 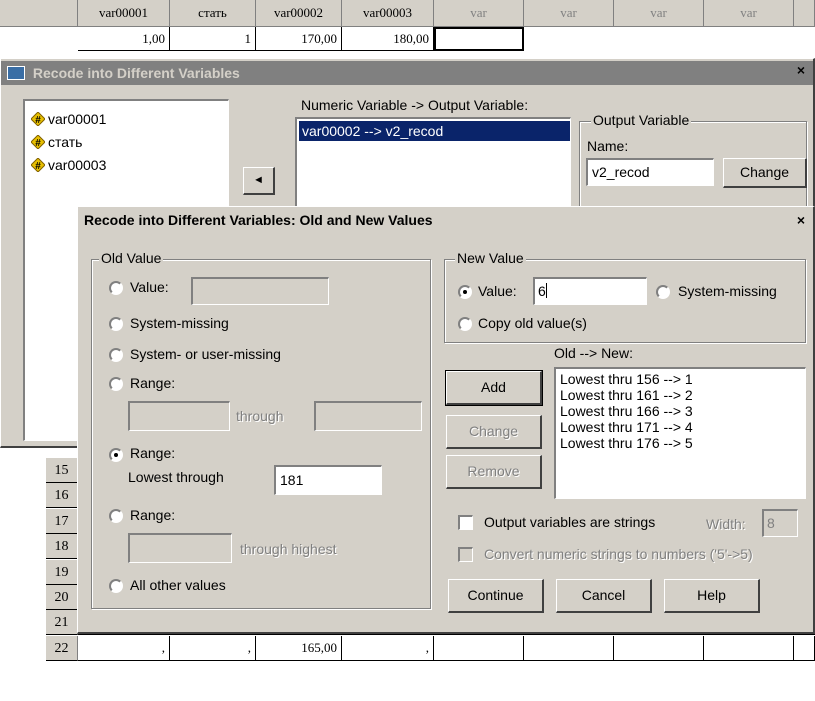 I want to click on system-missing-radio, so click(x=116, y=324).